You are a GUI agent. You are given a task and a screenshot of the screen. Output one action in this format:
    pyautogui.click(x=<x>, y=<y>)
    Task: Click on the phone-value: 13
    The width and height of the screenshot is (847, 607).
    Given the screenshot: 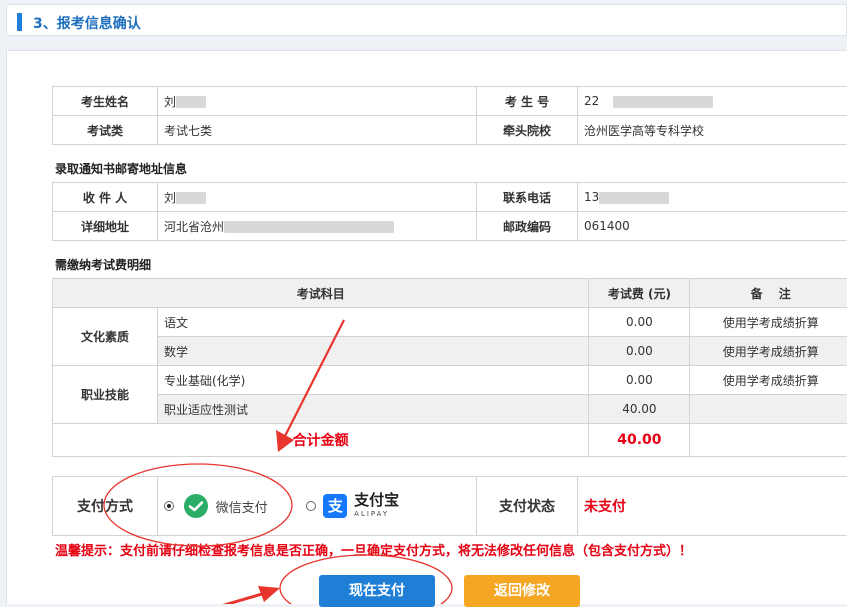 What is the action you would take?
    pyautogui.click(x=712, y=197)
    